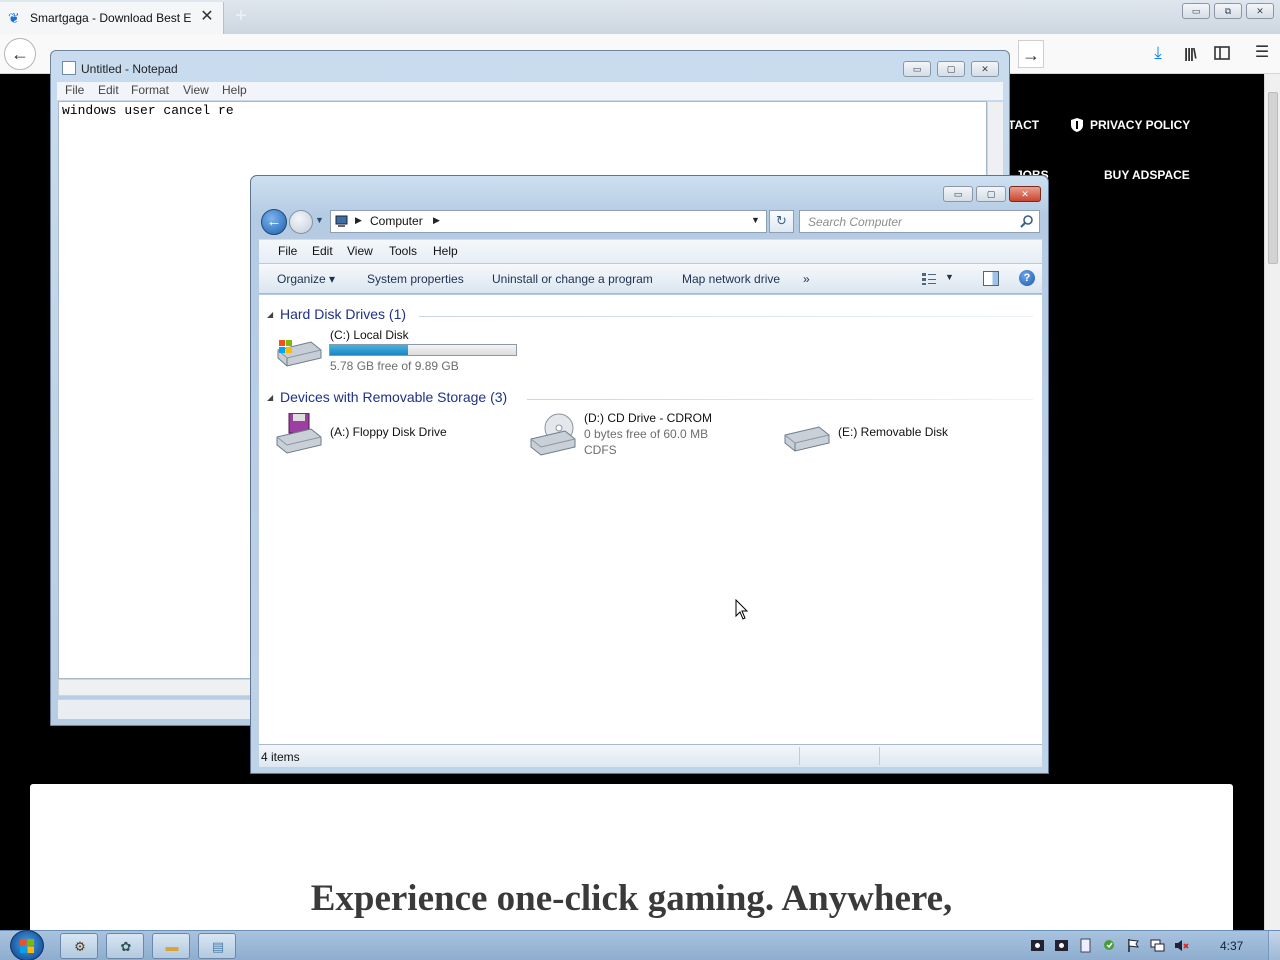 Image resolution: width=1280 pixels, height=960 pixels. I want to click on action-center-flag-icon, so click(1133, 945).